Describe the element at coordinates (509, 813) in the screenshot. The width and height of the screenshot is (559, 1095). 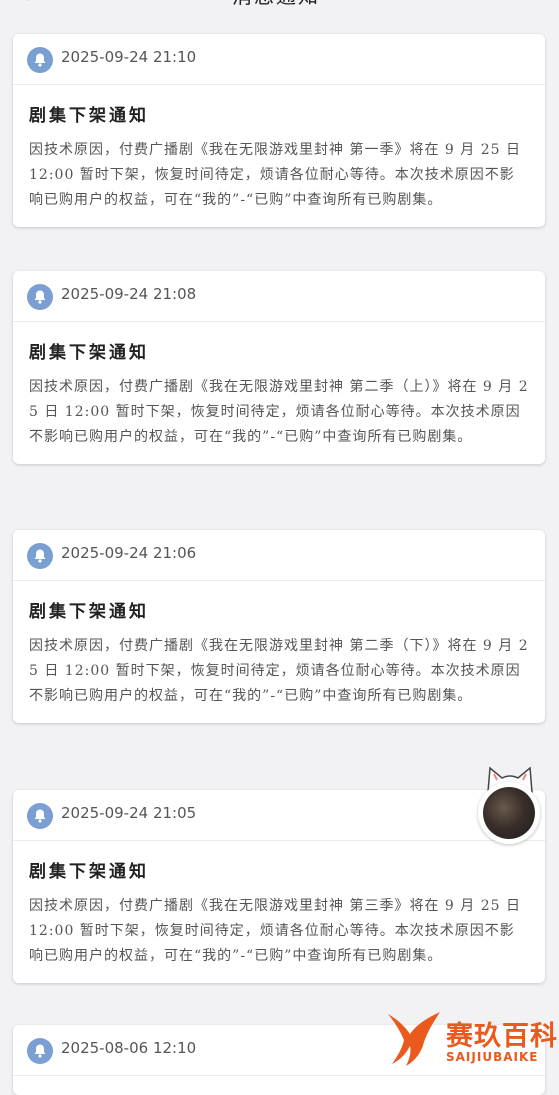
I see `avatar` at that location.